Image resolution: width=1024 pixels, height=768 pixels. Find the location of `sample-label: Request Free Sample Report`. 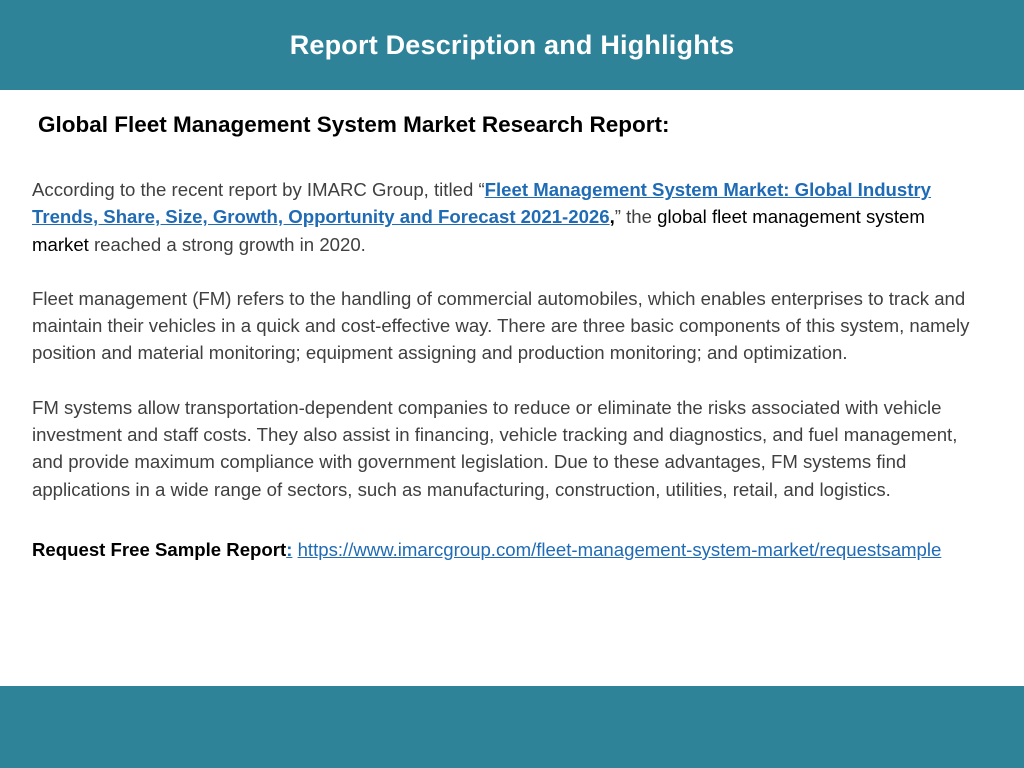

sample-label: Request Free Sample Report is located at coordinates (159, 549).